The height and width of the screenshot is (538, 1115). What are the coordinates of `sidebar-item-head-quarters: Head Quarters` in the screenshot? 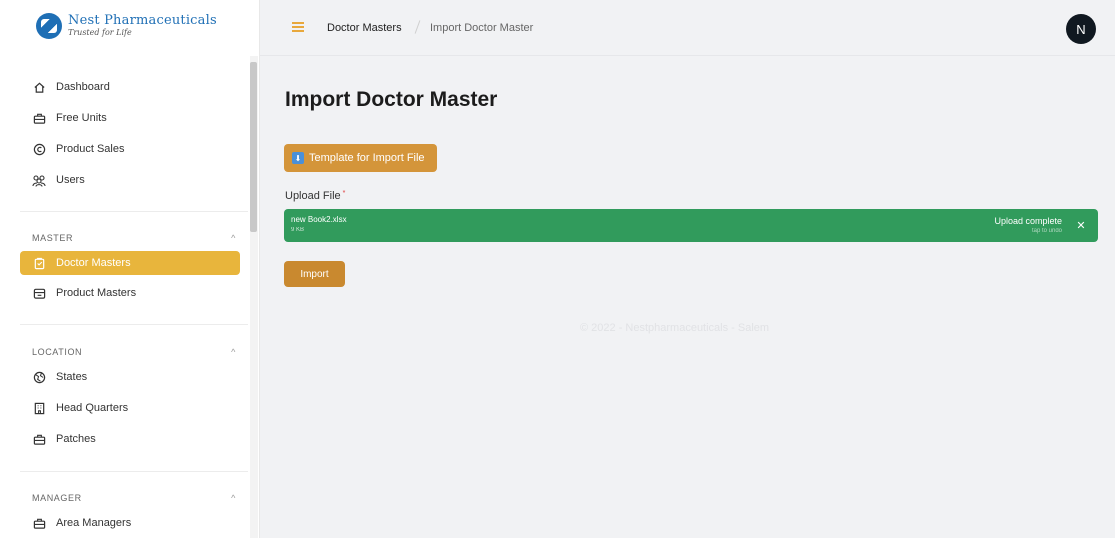 It's located at (130, 408).